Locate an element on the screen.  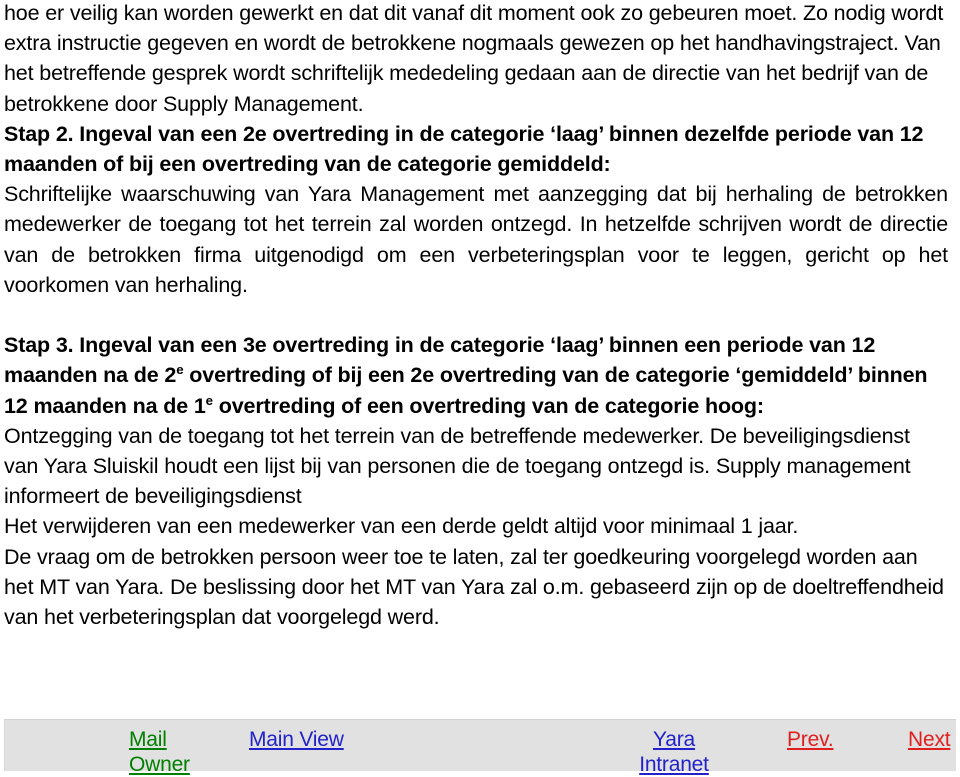
nav-link-main-view: Main View is located at coordinates (296, 739).